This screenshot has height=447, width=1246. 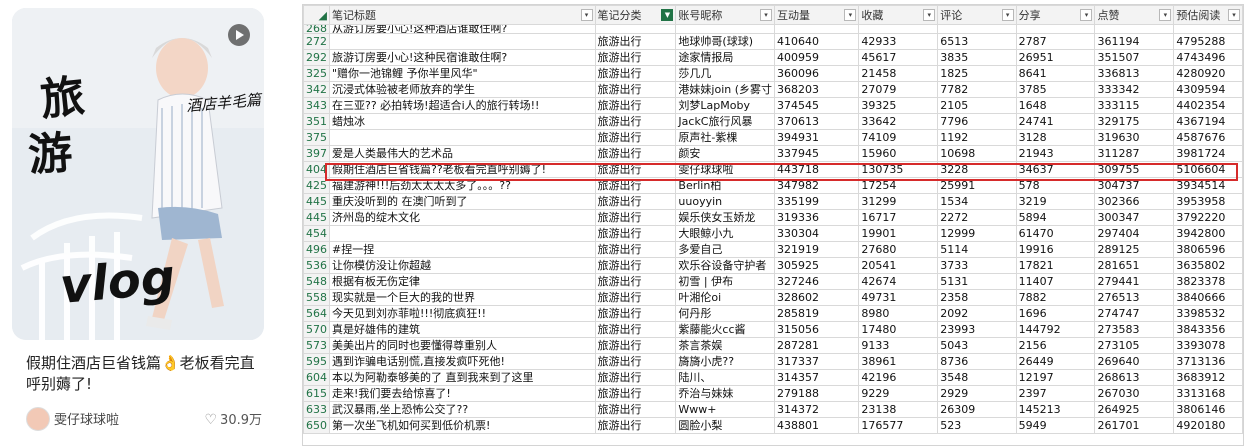 What do you see at coordinates (1134, 57) in the screenshot?
I see `cell-likes: 351507` at bounding box center [1134, 57].